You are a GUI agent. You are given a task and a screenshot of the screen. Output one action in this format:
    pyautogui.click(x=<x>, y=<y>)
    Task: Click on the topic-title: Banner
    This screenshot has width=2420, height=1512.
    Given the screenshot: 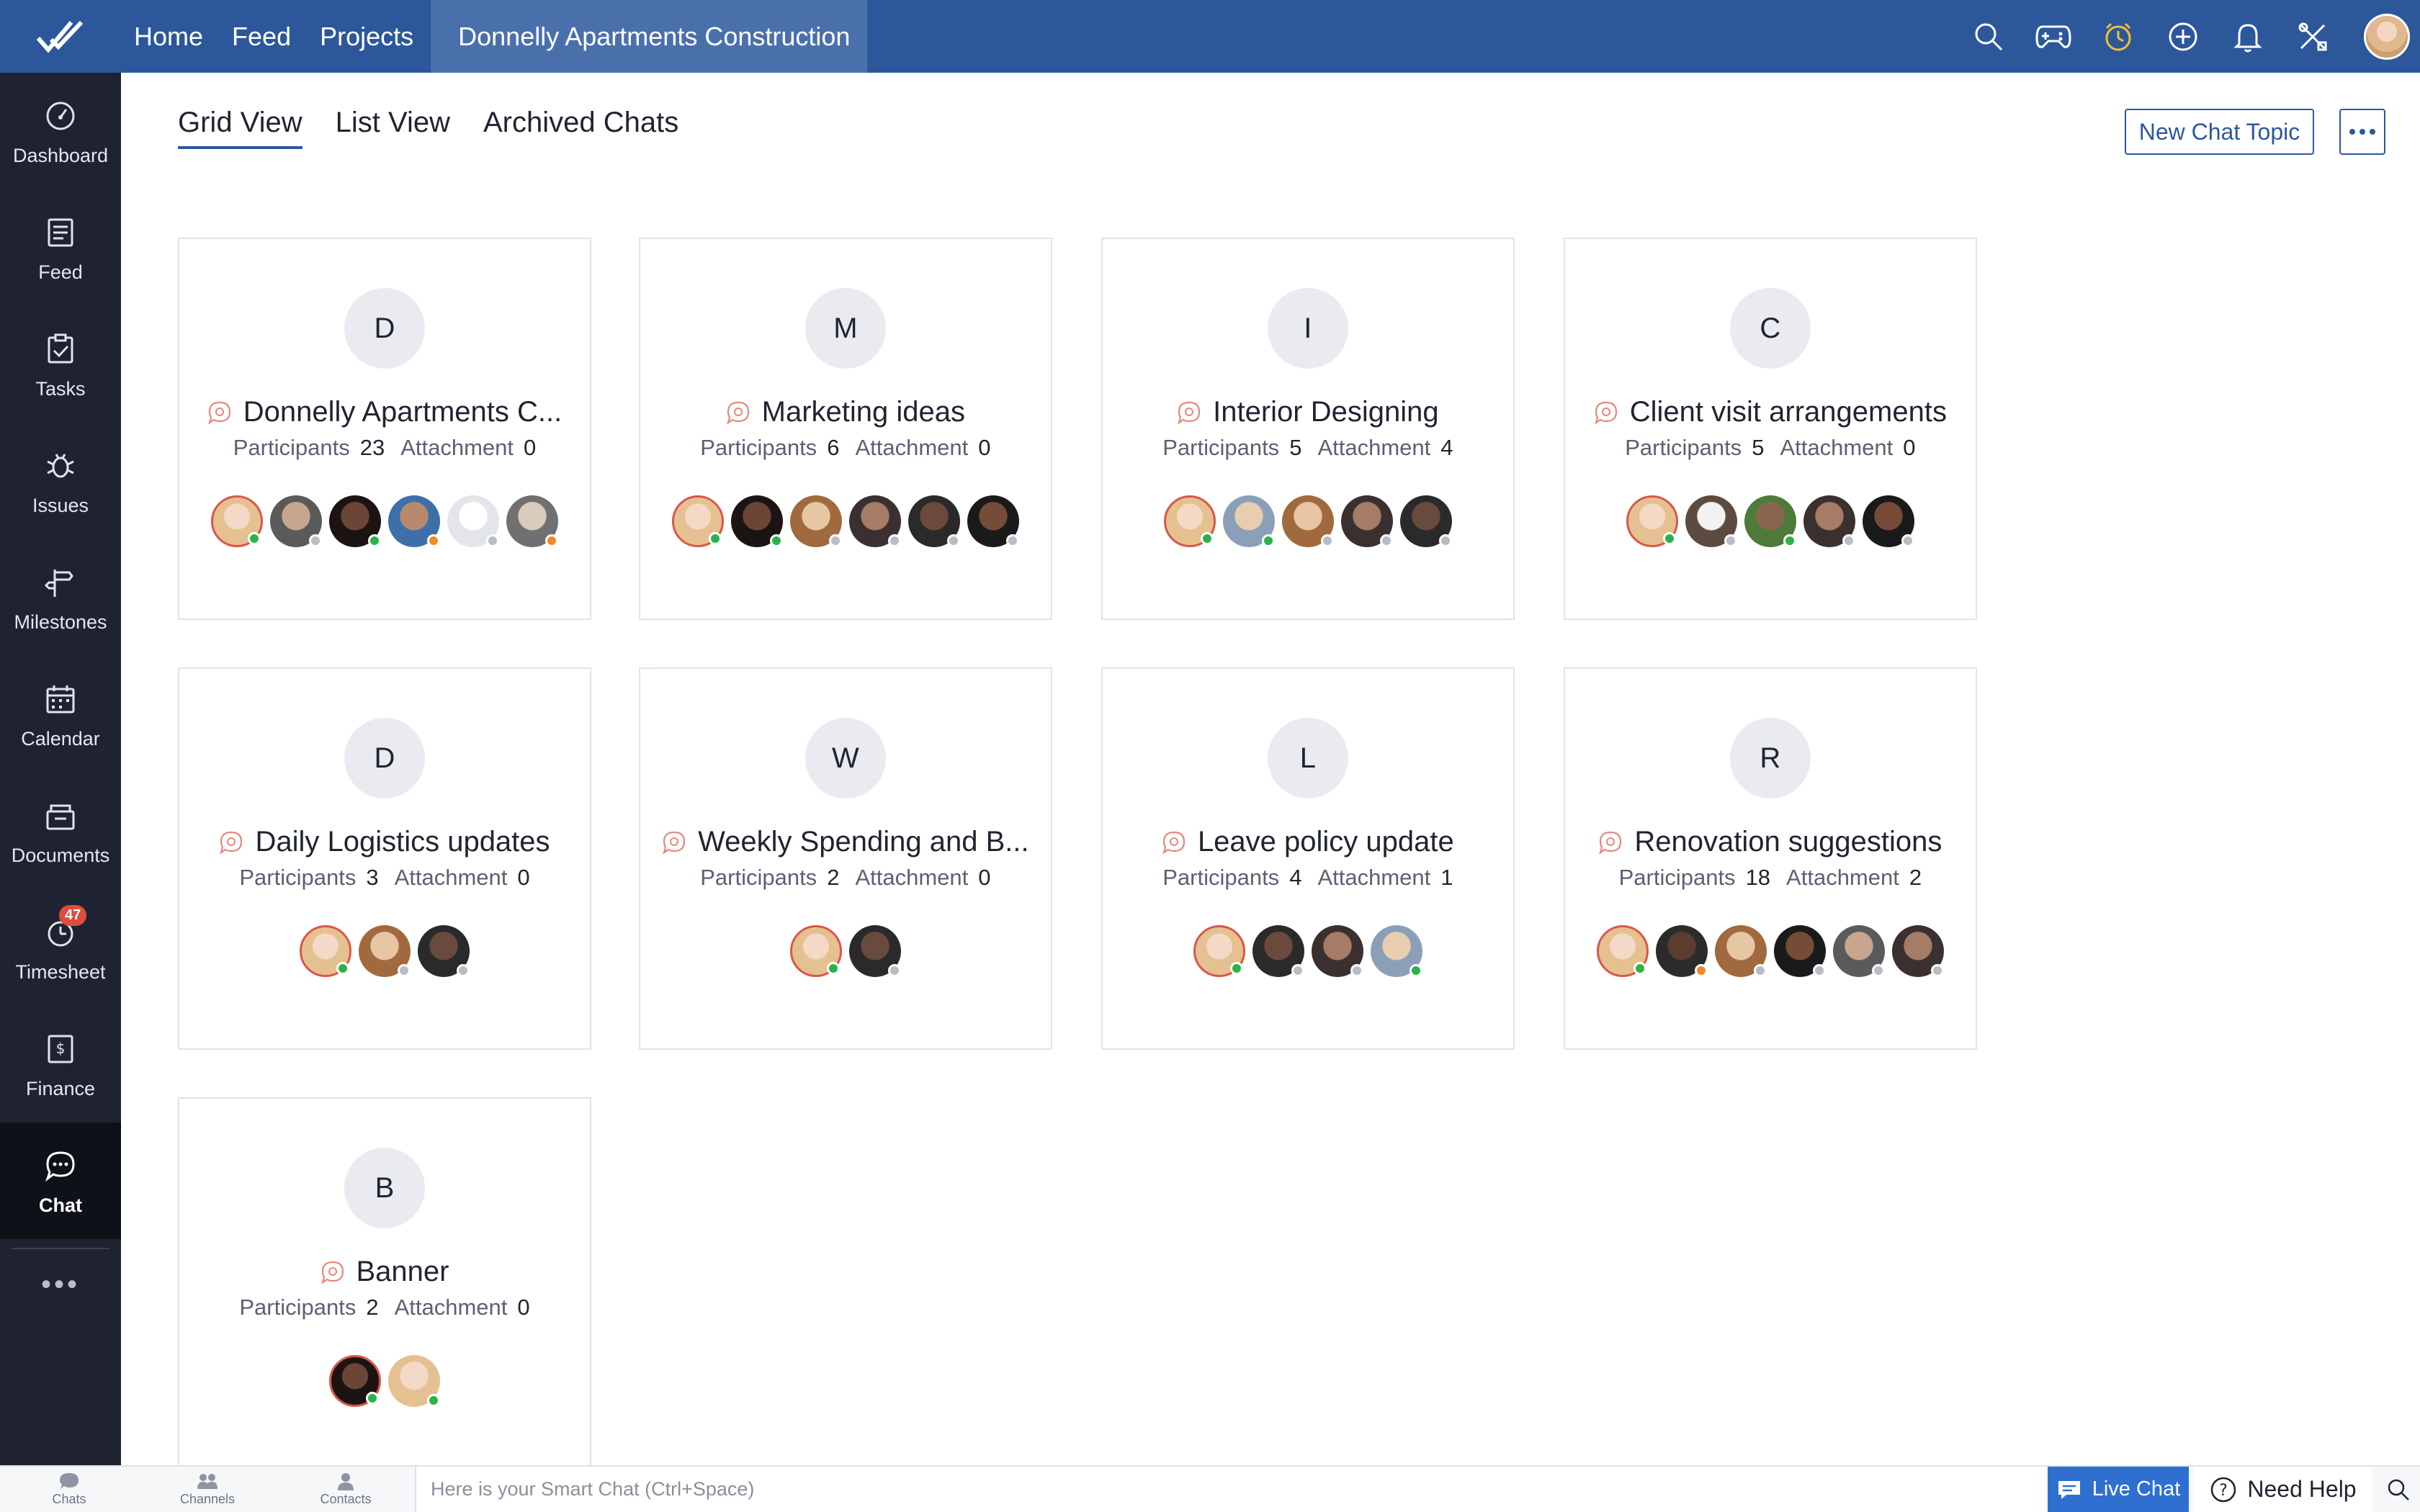 What is the action you would take?
    pyautogui.click(x=403, y=1272)
    